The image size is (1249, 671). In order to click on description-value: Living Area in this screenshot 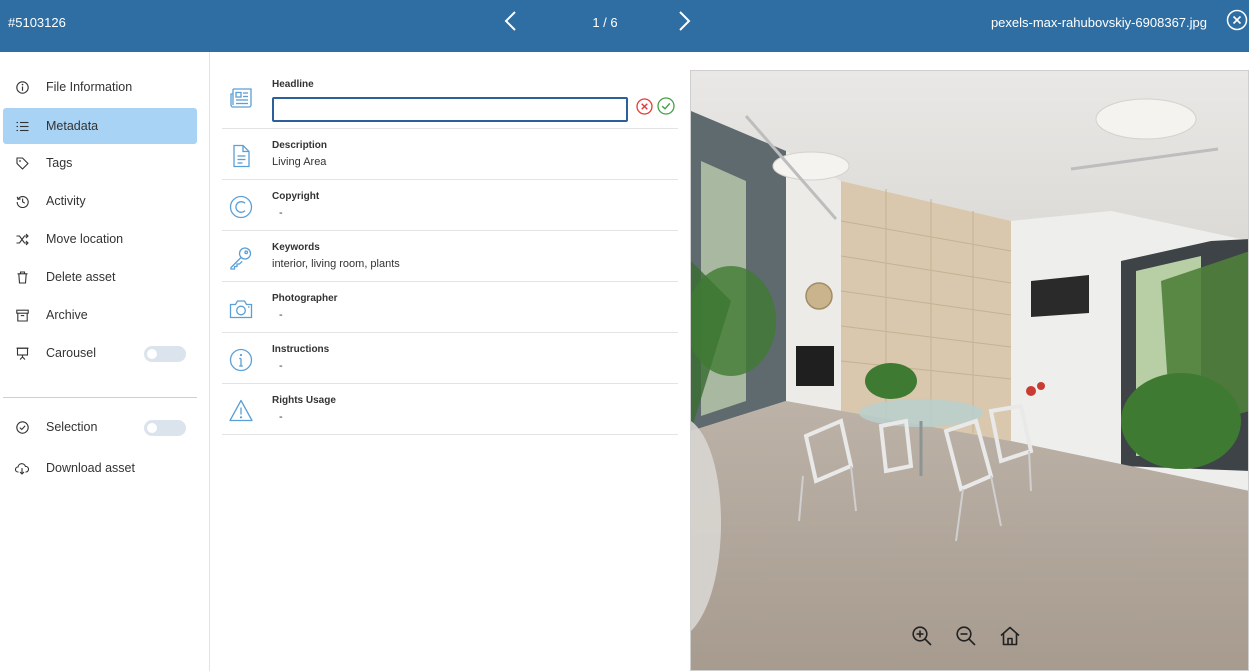, I will do `click(299, 162)`.